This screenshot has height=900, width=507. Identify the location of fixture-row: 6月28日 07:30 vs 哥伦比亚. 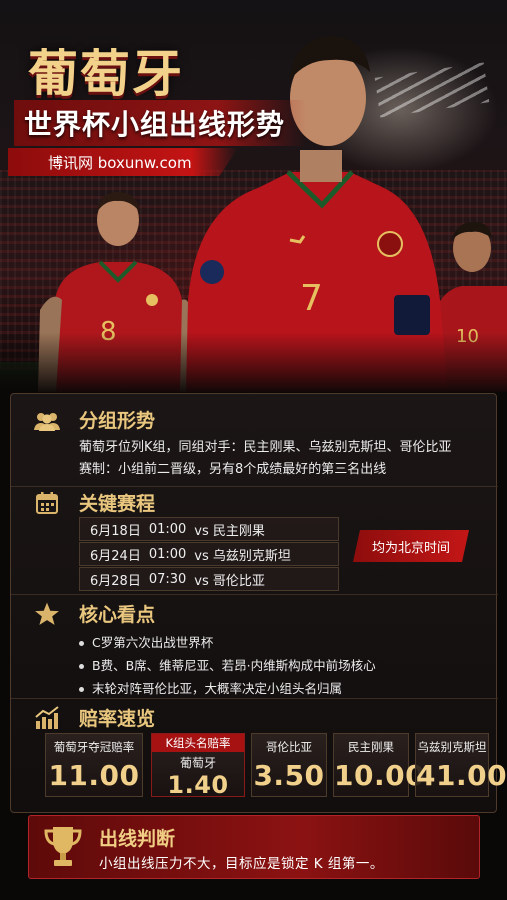
(209, 579).